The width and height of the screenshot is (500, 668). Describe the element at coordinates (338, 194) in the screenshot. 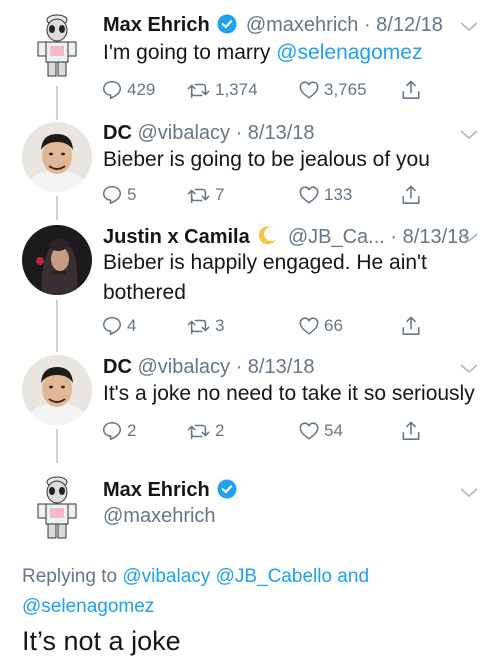

I see `like-count: 133` at that location.